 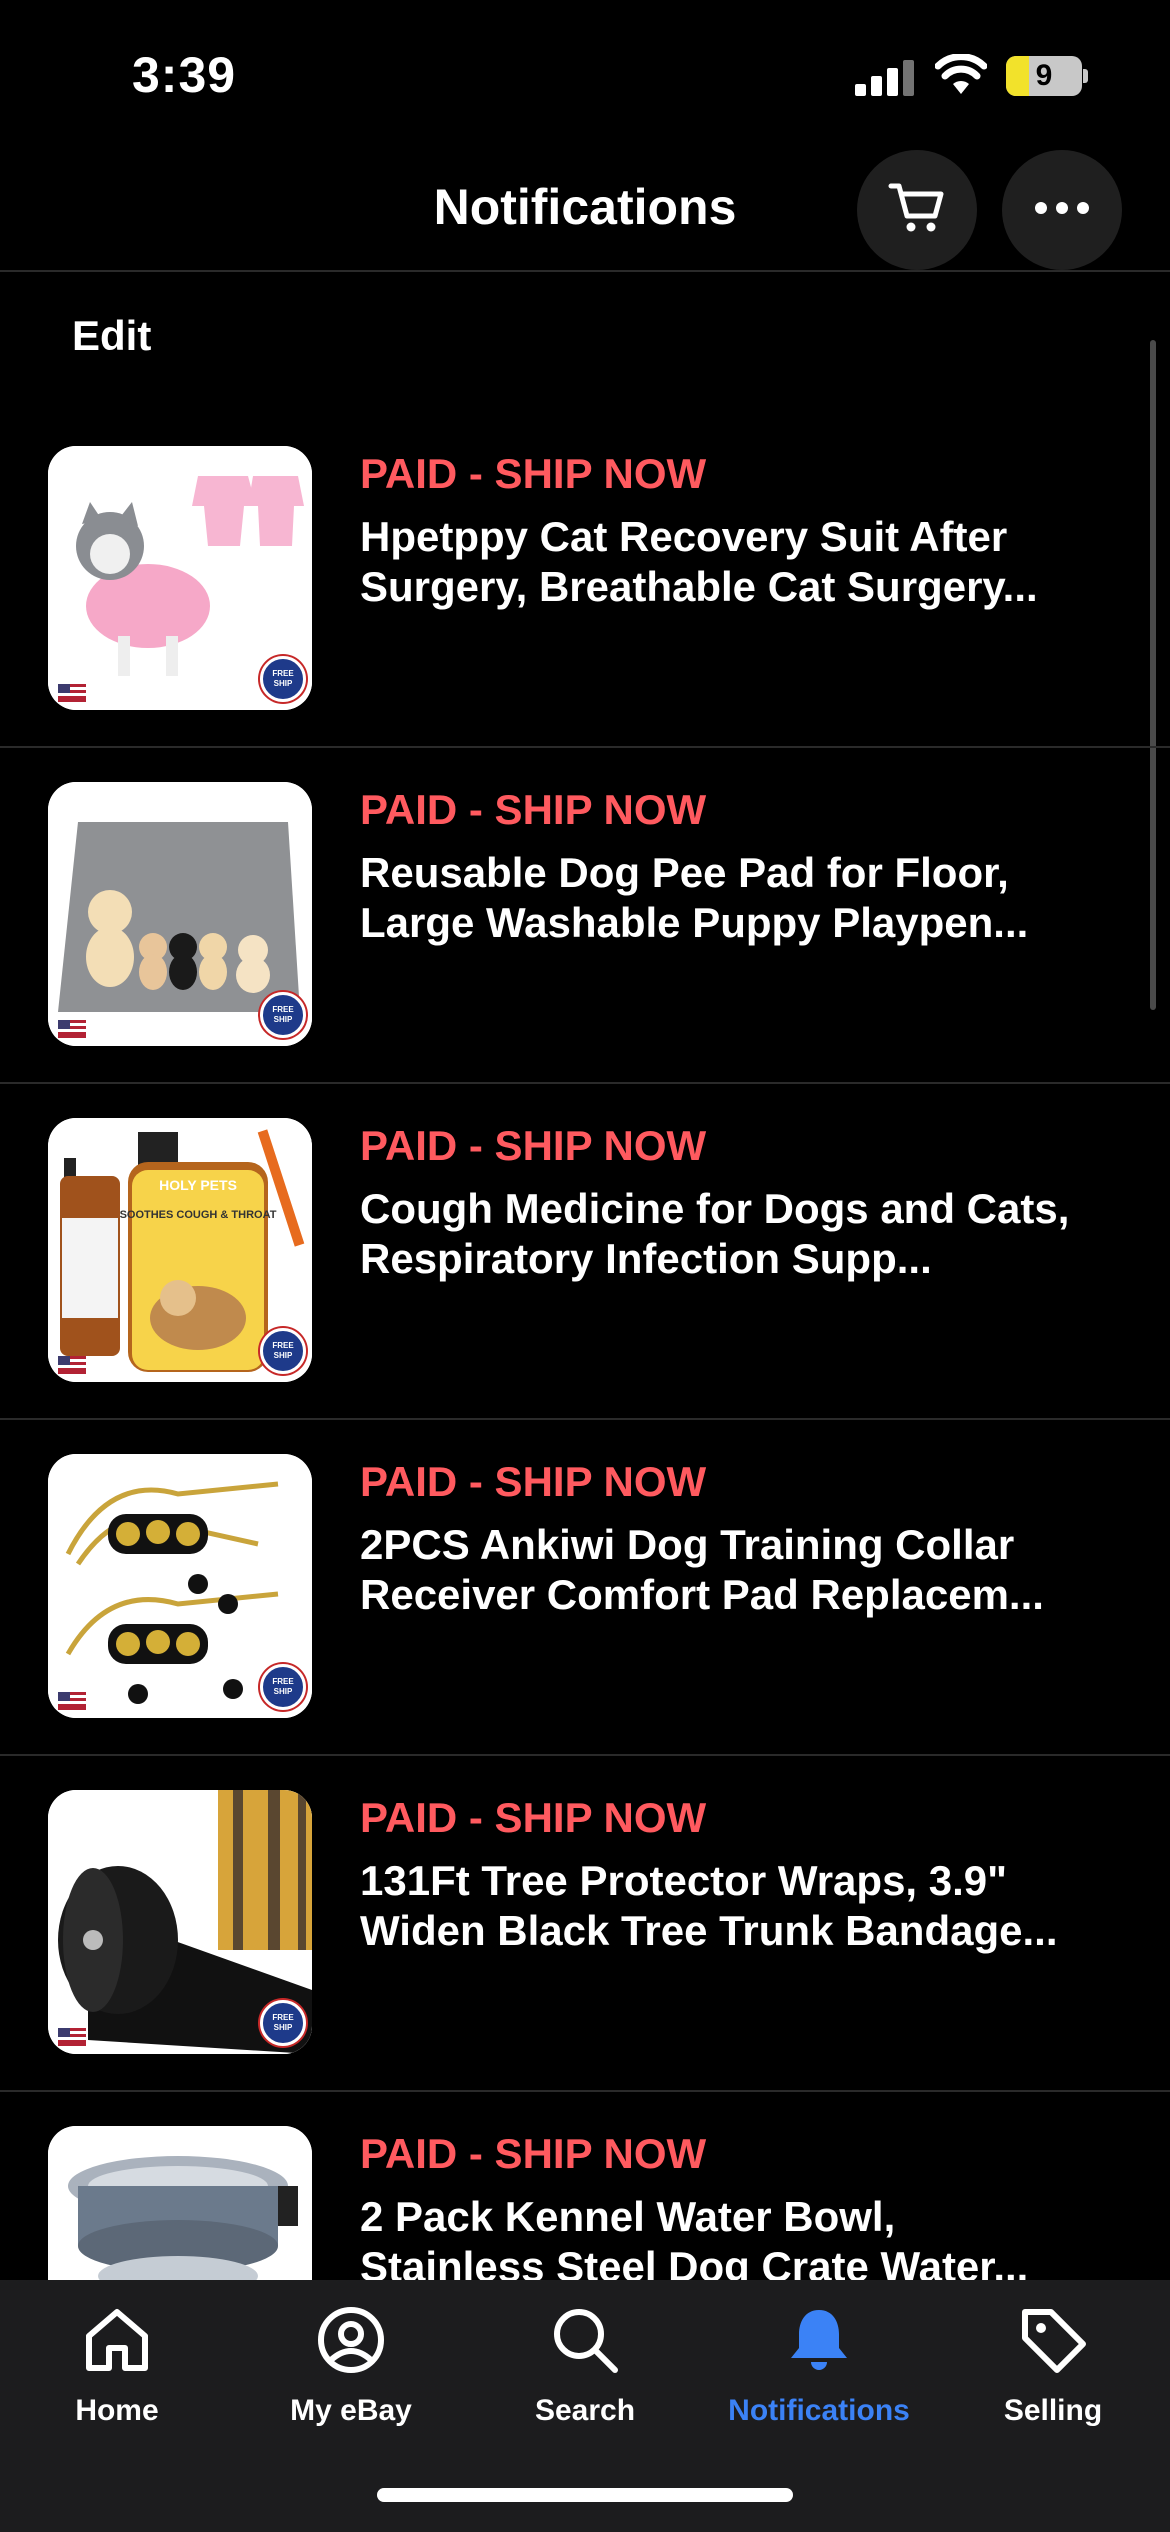 I want to click on more-button, so click(x=1062, y=210).